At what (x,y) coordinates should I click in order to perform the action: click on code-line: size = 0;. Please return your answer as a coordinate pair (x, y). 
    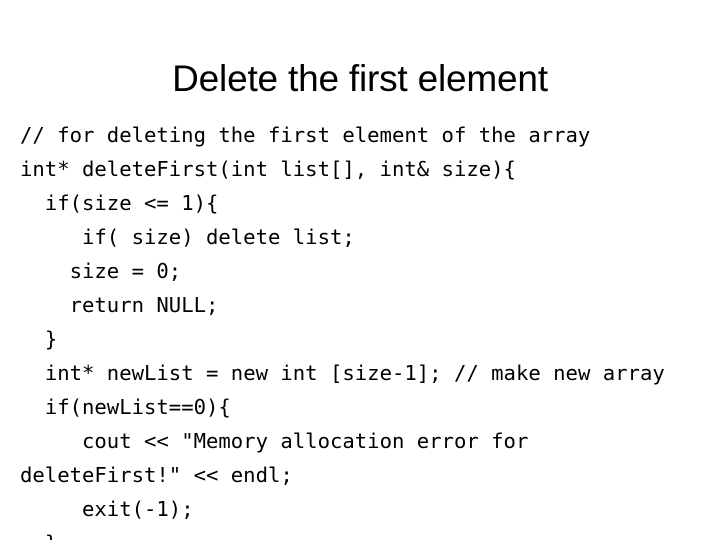
    Looking at the image, I should click on (101, 271).